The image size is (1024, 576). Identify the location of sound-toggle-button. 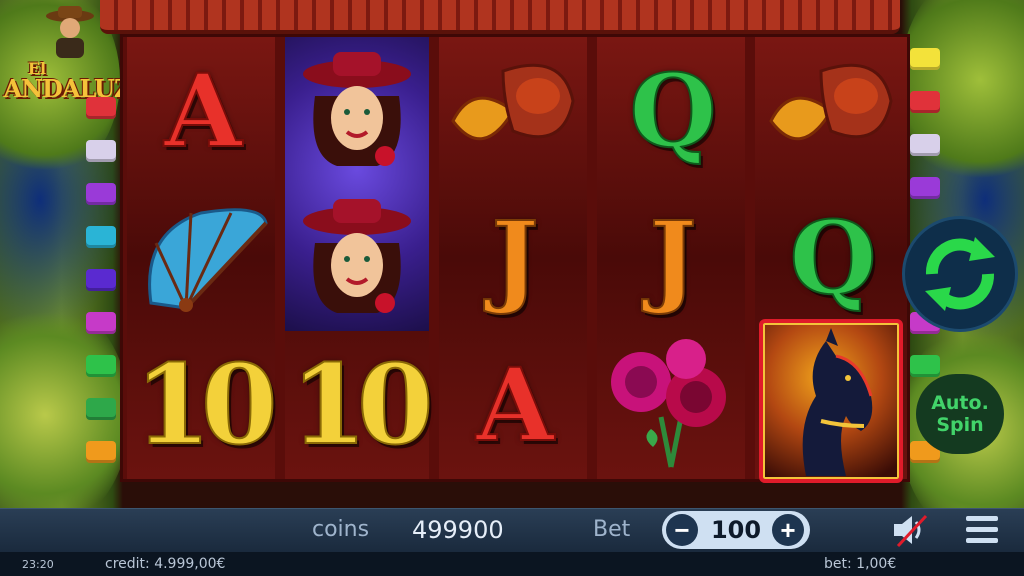
(910, 530).